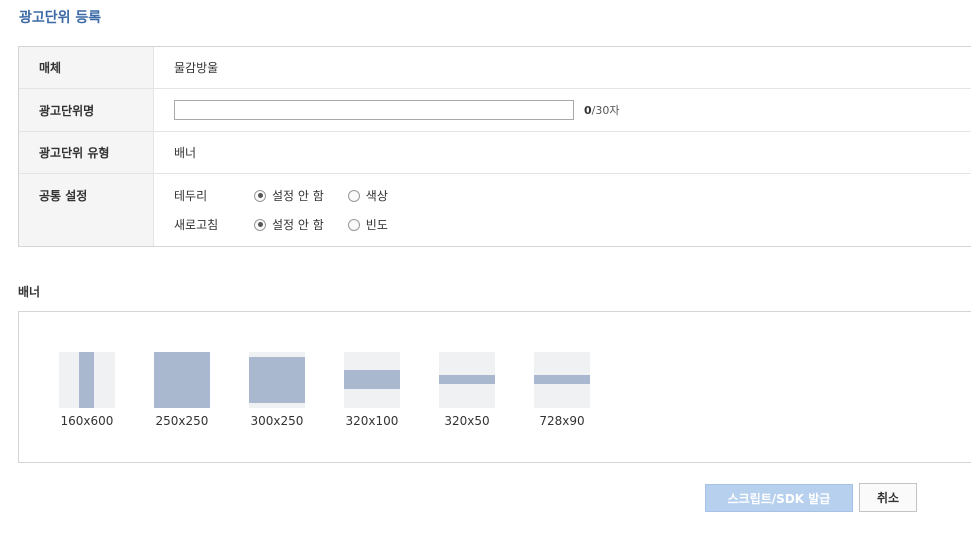 This screenshot has width=971, height=538. I want to click on banner-size-300x250: 300x250, so click(277, 390).